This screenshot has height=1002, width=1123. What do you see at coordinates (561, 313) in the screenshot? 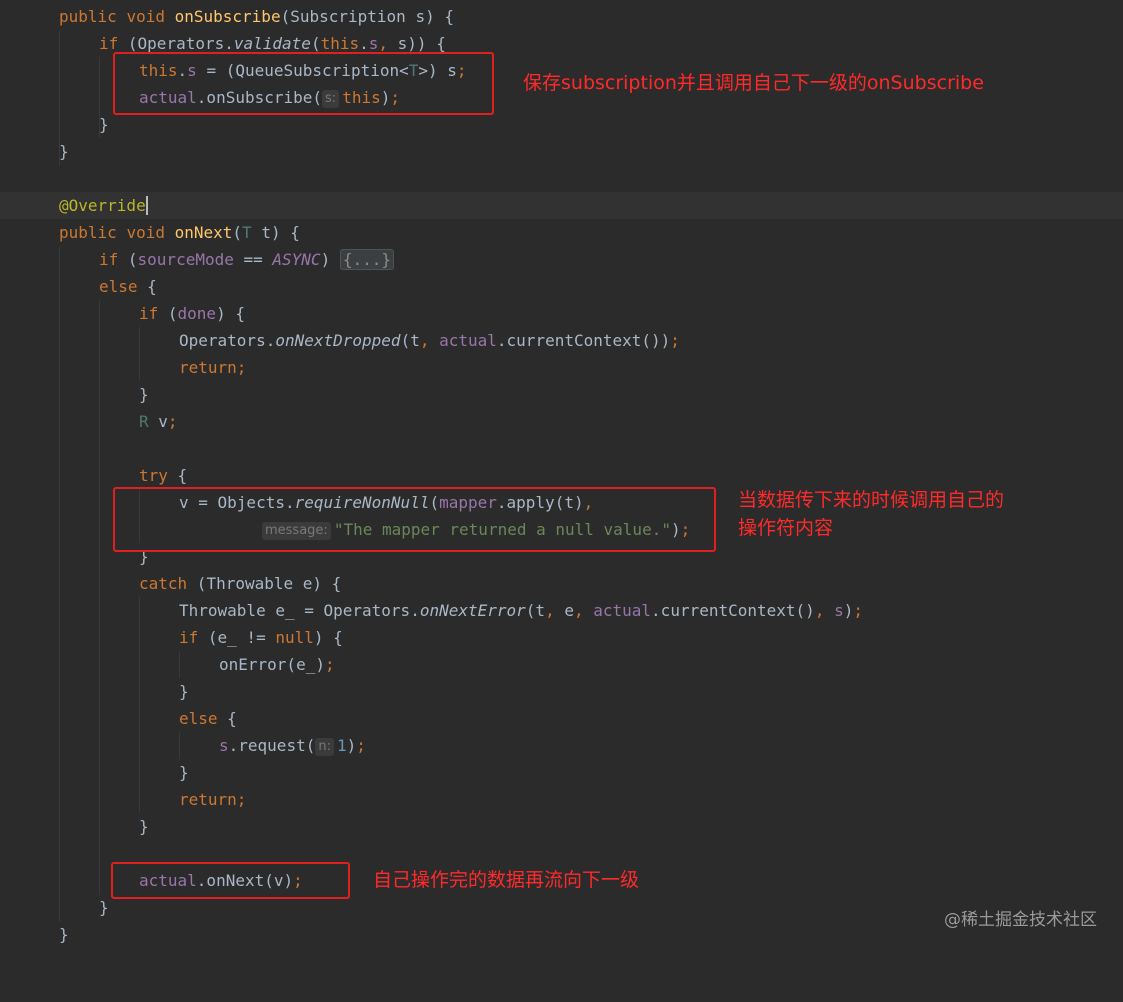
I see `code-line: if (done) {` at bounding box center [561, 313].